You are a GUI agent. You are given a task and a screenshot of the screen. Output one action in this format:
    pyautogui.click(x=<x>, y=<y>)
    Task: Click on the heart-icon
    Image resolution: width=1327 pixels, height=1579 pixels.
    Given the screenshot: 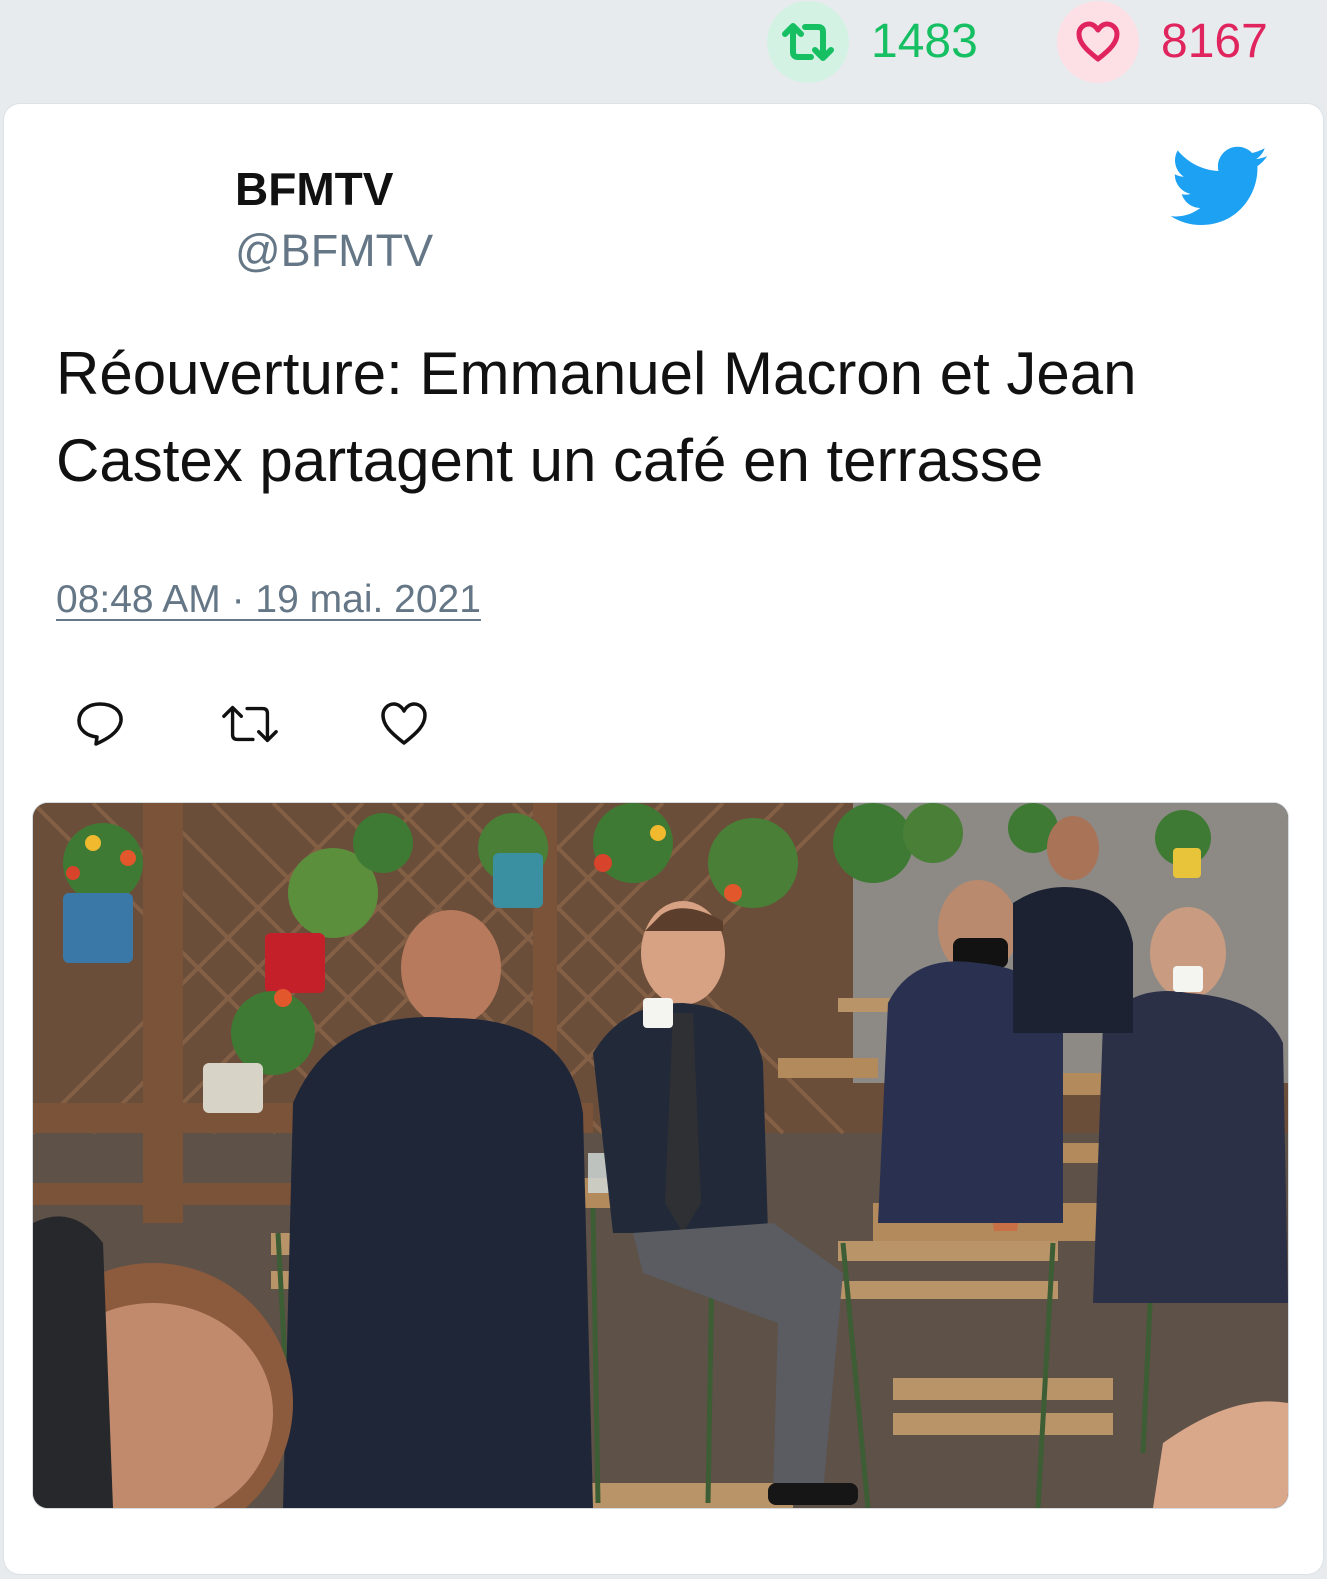 What is the action you would take?
    pyautogui.click(x=1098, y=41)
    